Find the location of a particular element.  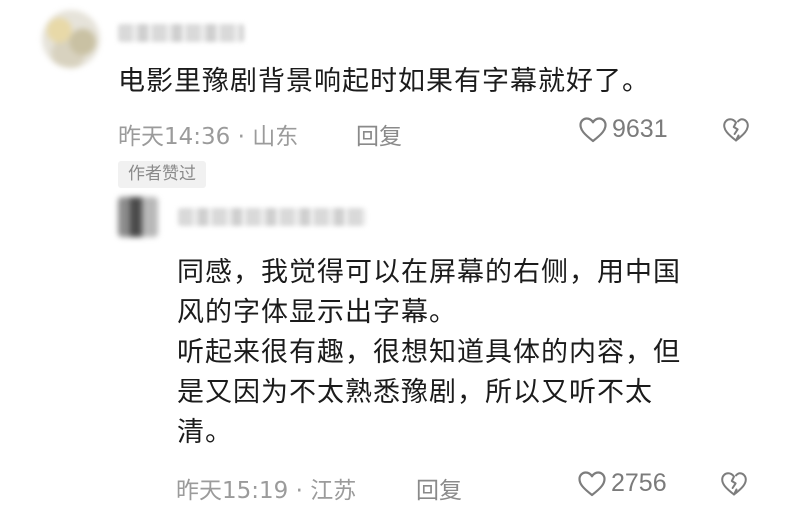

like-button: 9631 is located at coordinates (623, 129).